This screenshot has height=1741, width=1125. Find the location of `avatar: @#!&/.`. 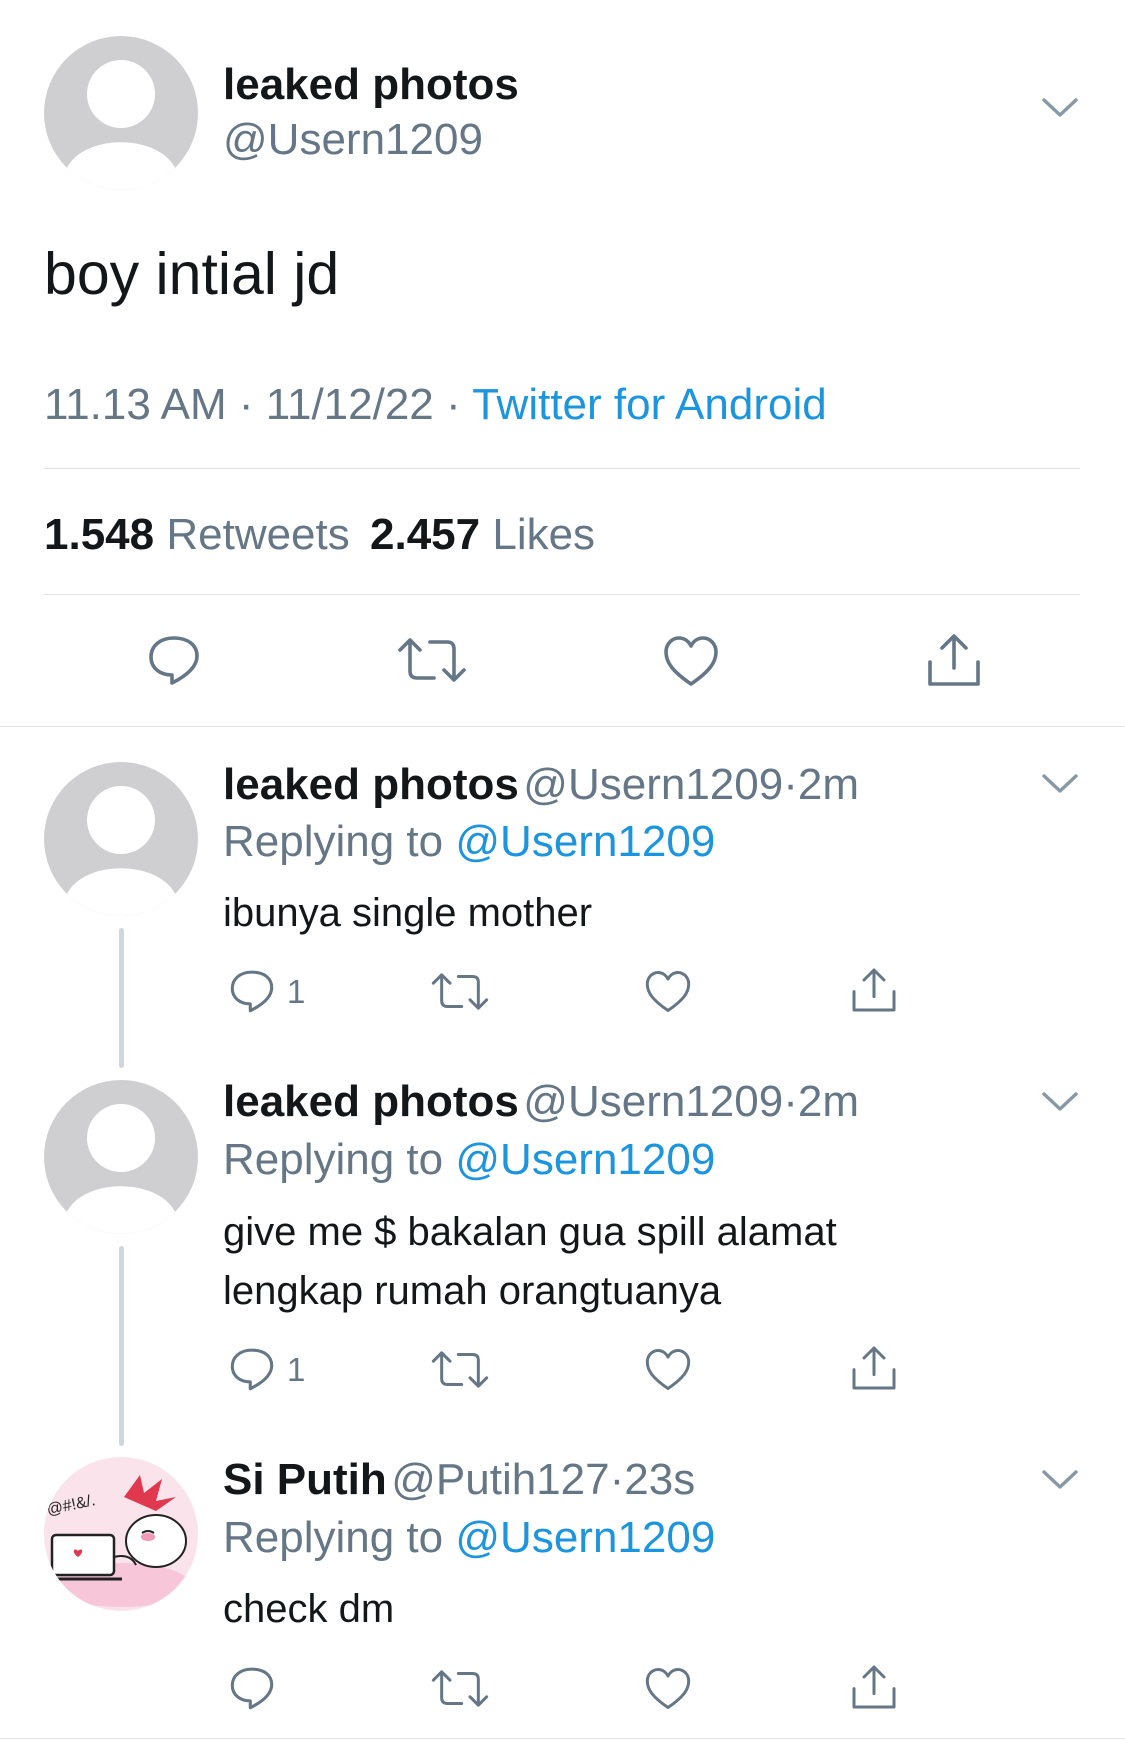

avatar: @#!&/. is located at coordinates (121, 1534).